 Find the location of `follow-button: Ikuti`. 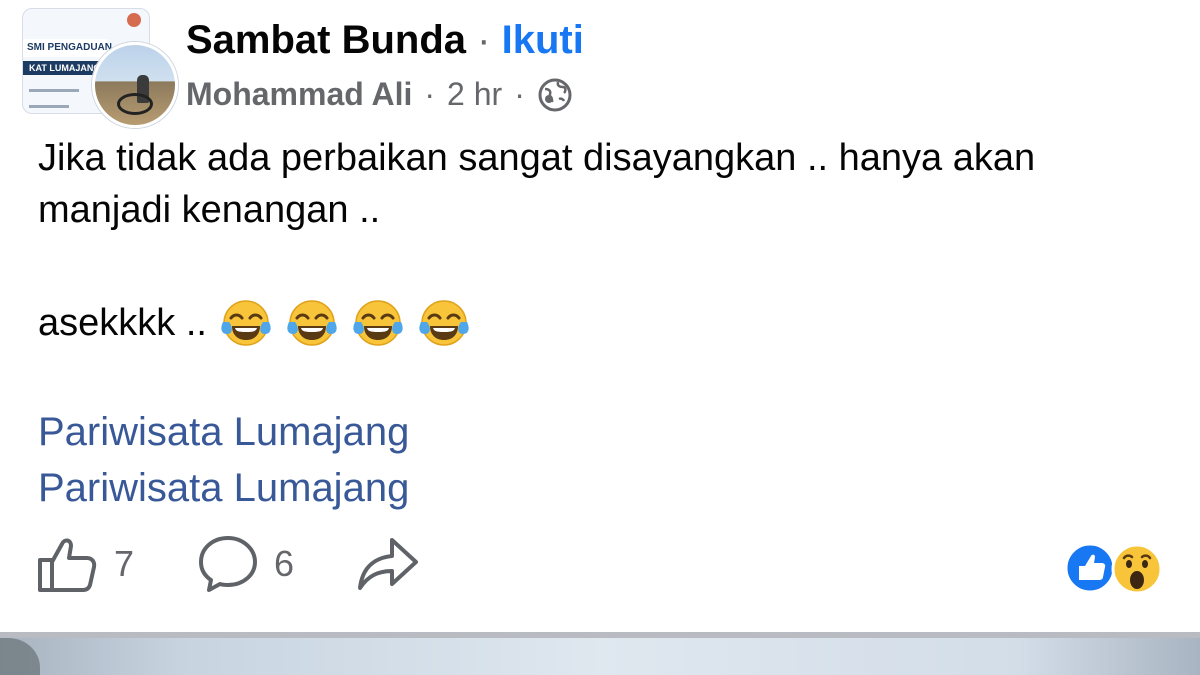

follow-button: Ikuti is located at coordinates (543, 40).